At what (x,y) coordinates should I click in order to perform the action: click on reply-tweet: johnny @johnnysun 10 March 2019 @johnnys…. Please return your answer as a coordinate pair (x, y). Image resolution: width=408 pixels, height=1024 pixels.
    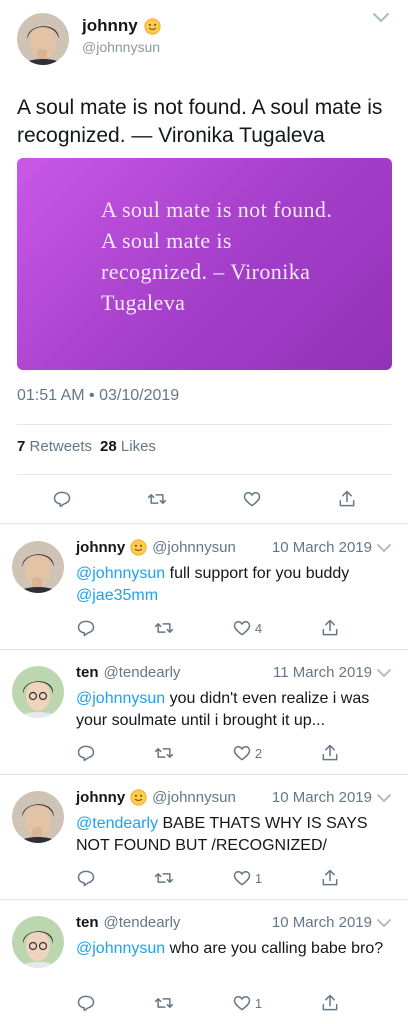
    Looking at the image, I should click on (204, 586).